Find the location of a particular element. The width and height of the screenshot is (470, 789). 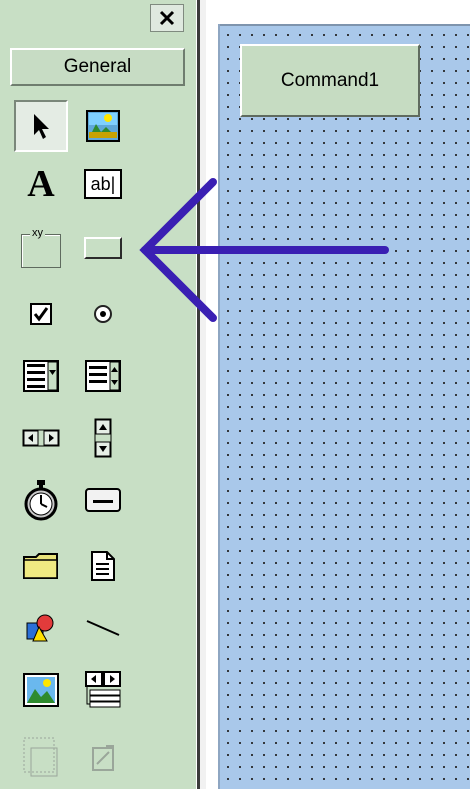

image-icon is located at coordinates (41, 690).